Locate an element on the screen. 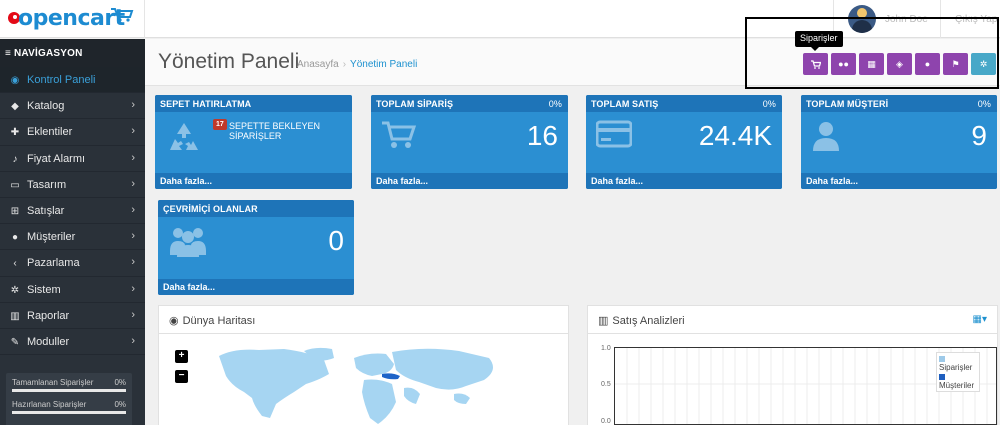 This screenshot has width=1000, height=425. legend-item-customers: Müşteriler is located at coordinates (958, 381).